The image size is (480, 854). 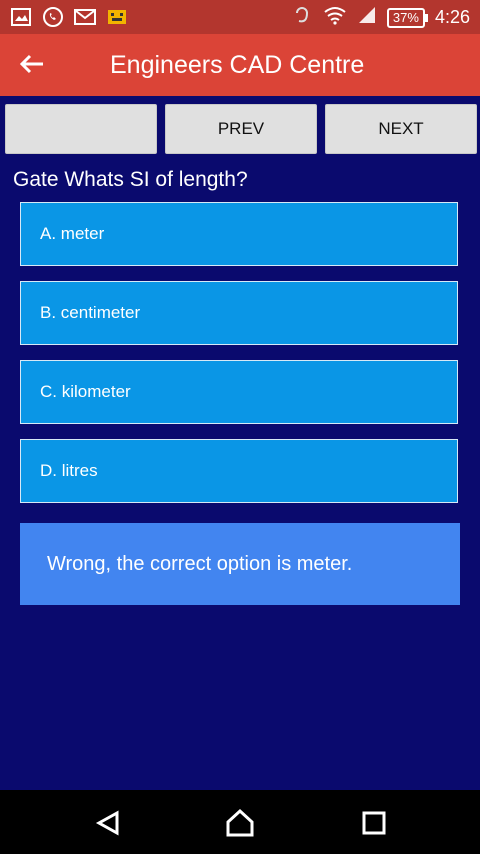 I want to click on picture-icon, so click(x=21, y=17).